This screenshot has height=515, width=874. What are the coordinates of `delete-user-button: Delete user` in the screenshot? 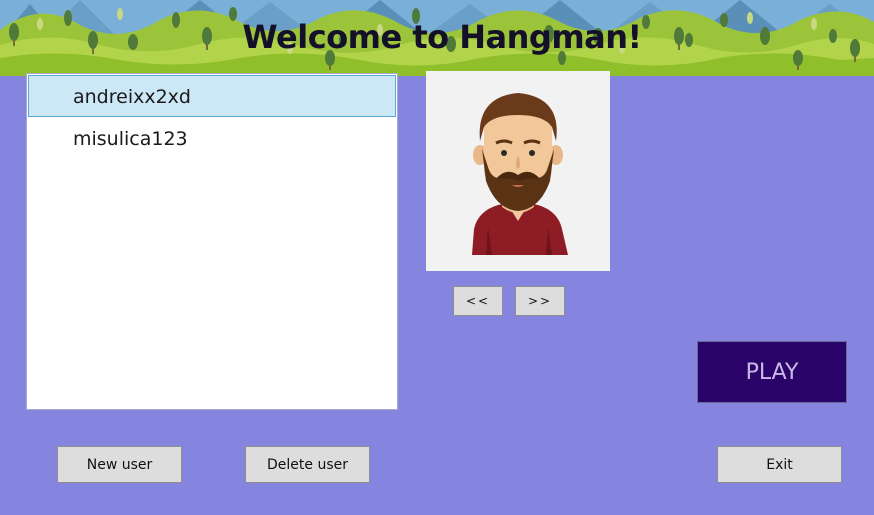 It's located at (307, 464).